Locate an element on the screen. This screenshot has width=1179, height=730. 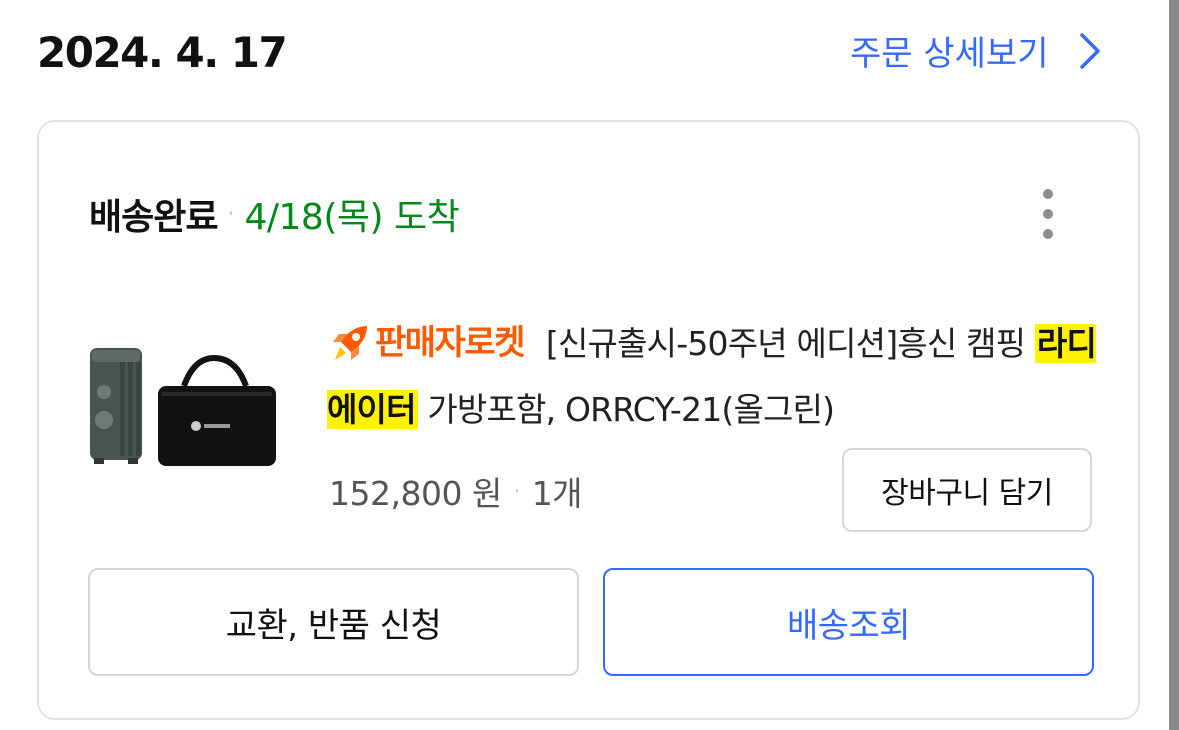
product-quantity: 1개 is located at coordinates (557, 493).